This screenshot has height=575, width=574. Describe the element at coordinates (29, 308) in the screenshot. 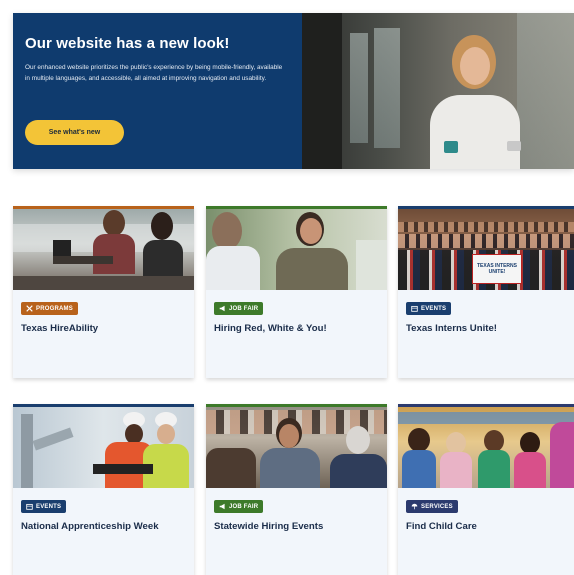

I see `tools-icon` at that location.